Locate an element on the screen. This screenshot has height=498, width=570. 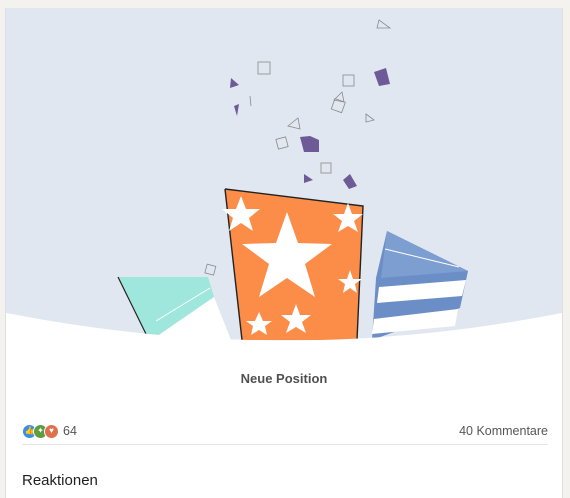
love-icon: ♥ is located at coordinates (51, 431).